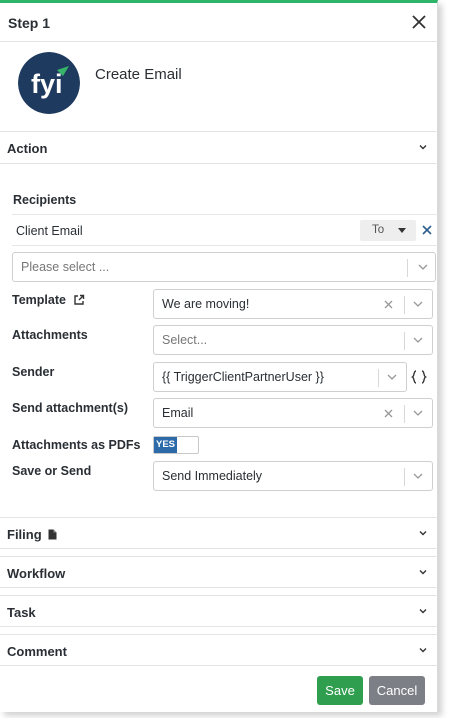  Describe the element at coordinates (70, 408) in the screenshot. I see `send-attachments-label: Send attachment(s)` at that location.